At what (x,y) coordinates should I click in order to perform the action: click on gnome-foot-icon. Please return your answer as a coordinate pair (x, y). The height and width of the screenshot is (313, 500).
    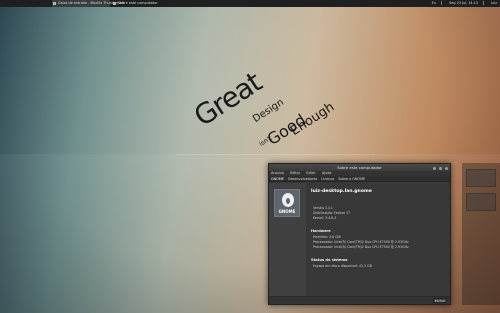
    Looking at the image, I should click on (288, 200).